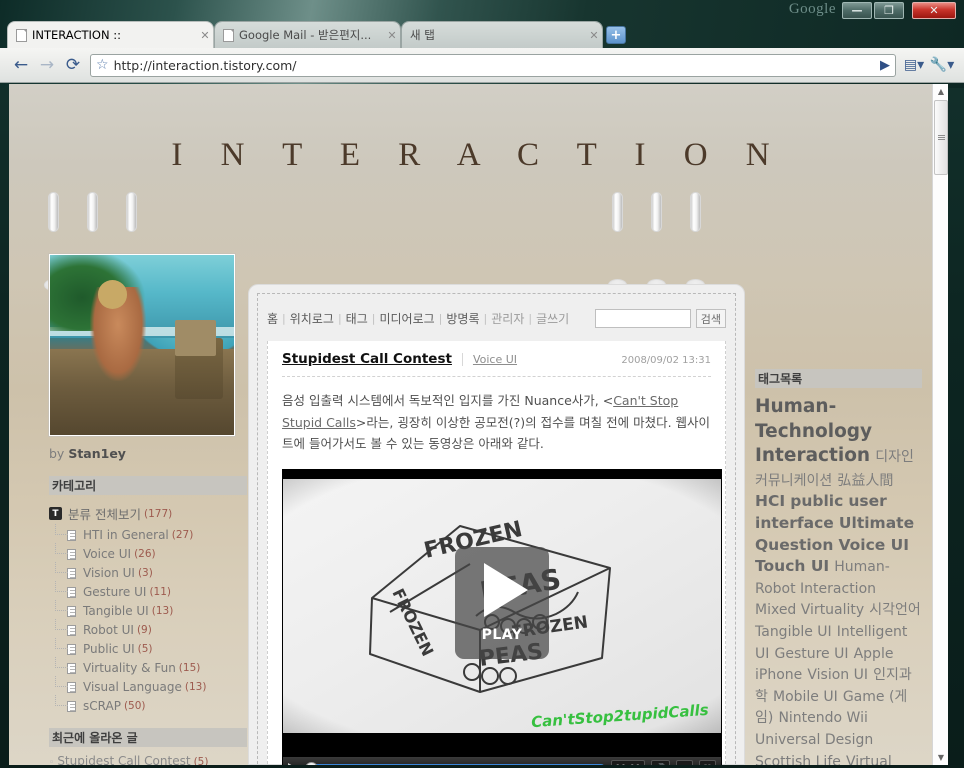 Image resolution: width=964 pixels, height=768 pixels. Describe the element at coordinates (792, 566) in the screenshot. I see `tag-item: Touch UI` at that location.